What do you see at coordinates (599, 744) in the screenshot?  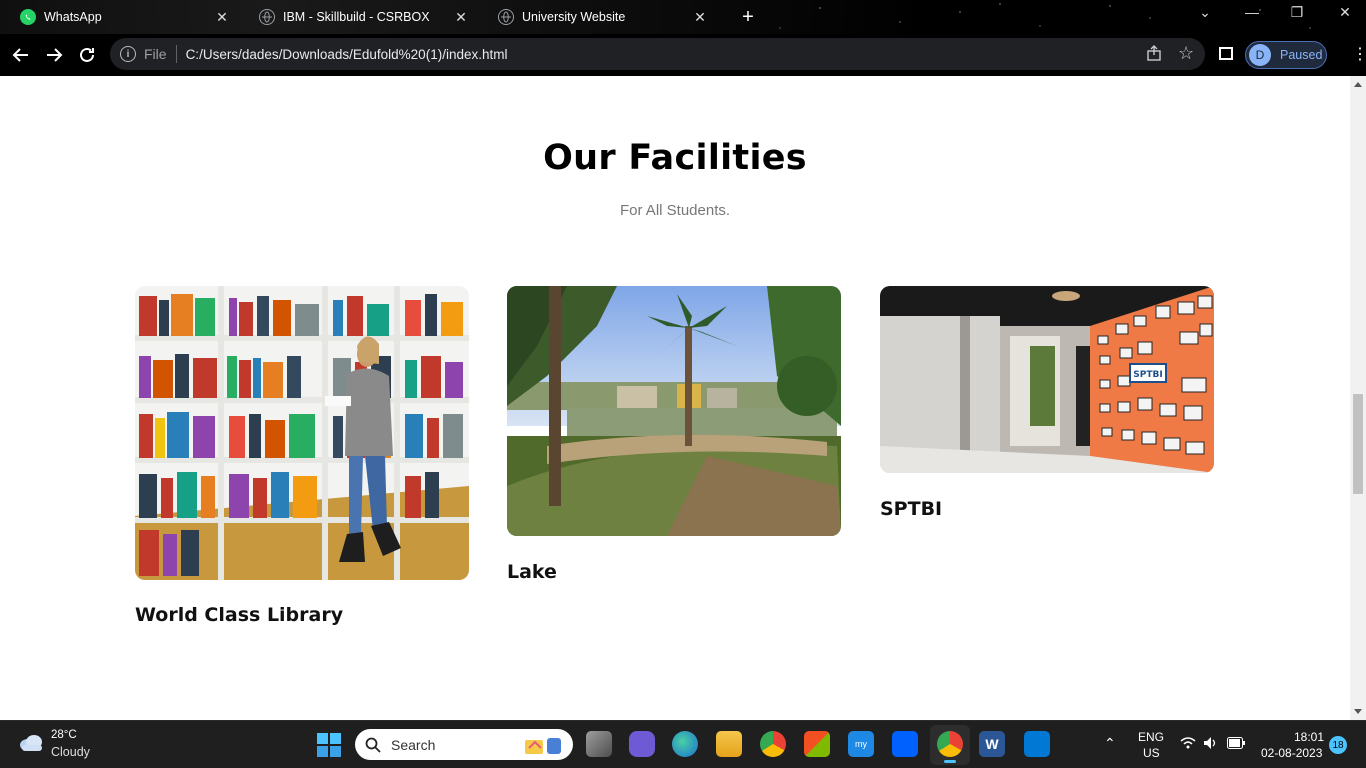 I see `task-view-icon` at bounding box center [599, 744].